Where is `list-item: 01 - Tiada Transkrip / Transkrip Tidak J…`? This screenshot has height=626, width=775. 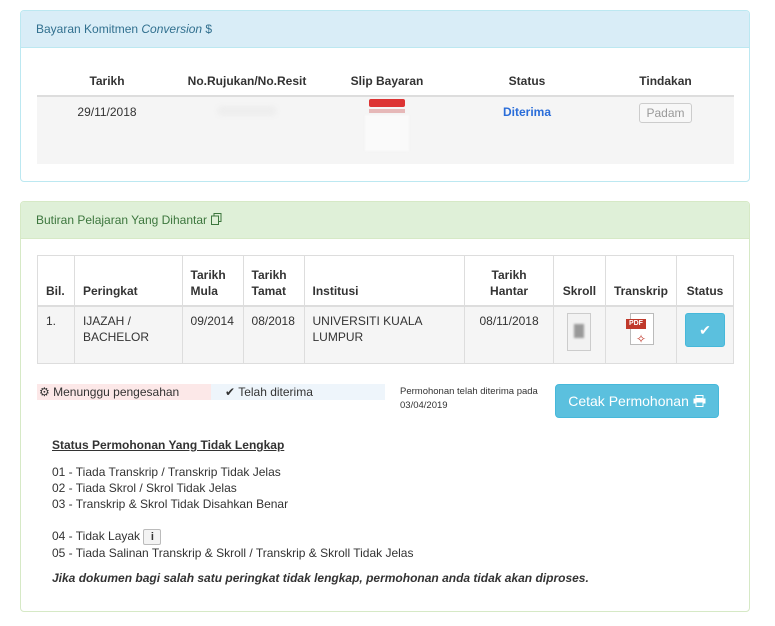 list-item: 01 - Tiada Transkrip / Transkrip Tidak J… is located at coordinates (166, 472).